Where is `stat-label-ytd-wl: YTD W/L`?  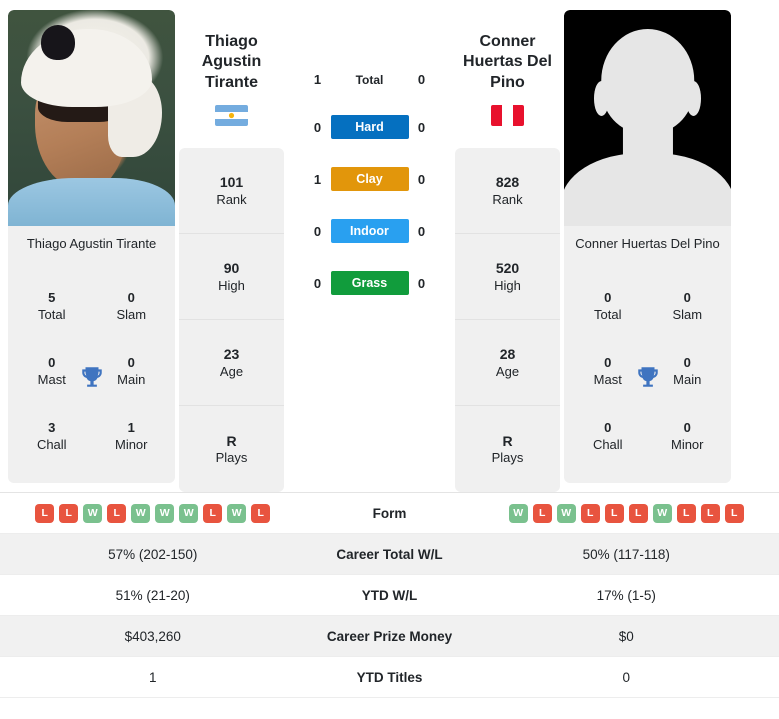 stat-label-ytd-wl: YTD W/L is located at coordinates (389, 595).